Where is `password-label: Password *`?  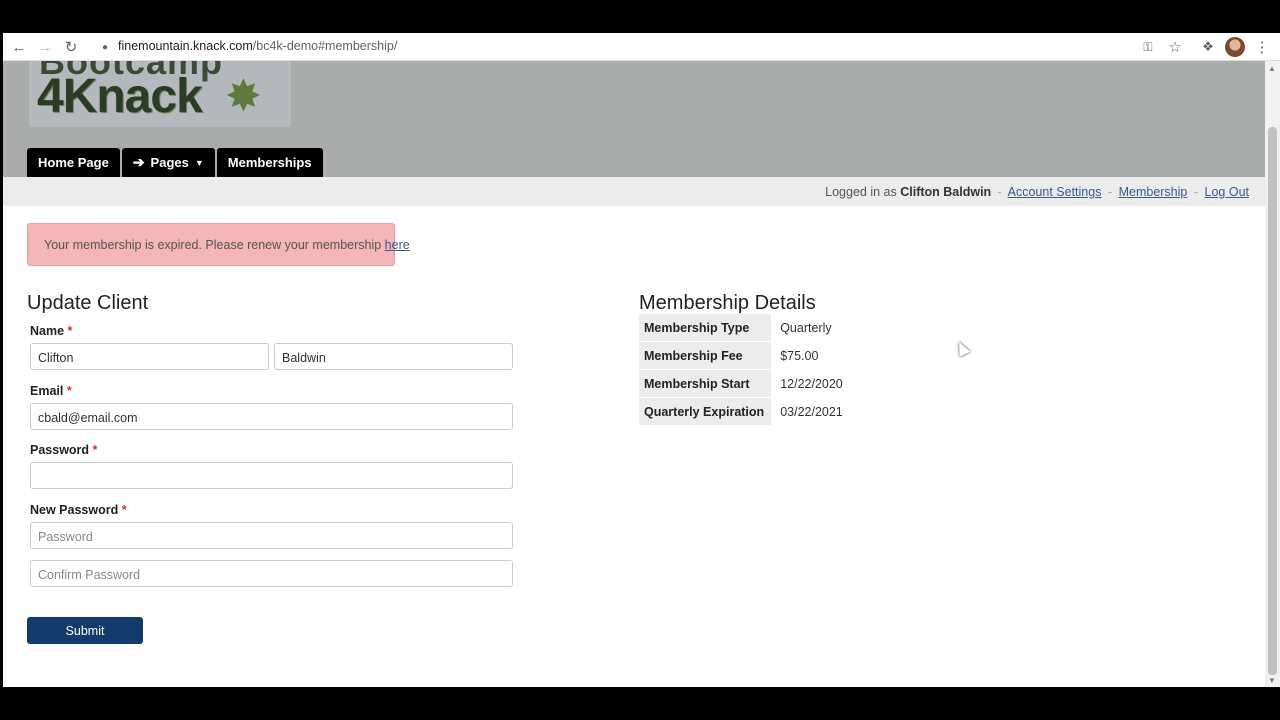
password-label: Password * is located at coordinates (63, 450).